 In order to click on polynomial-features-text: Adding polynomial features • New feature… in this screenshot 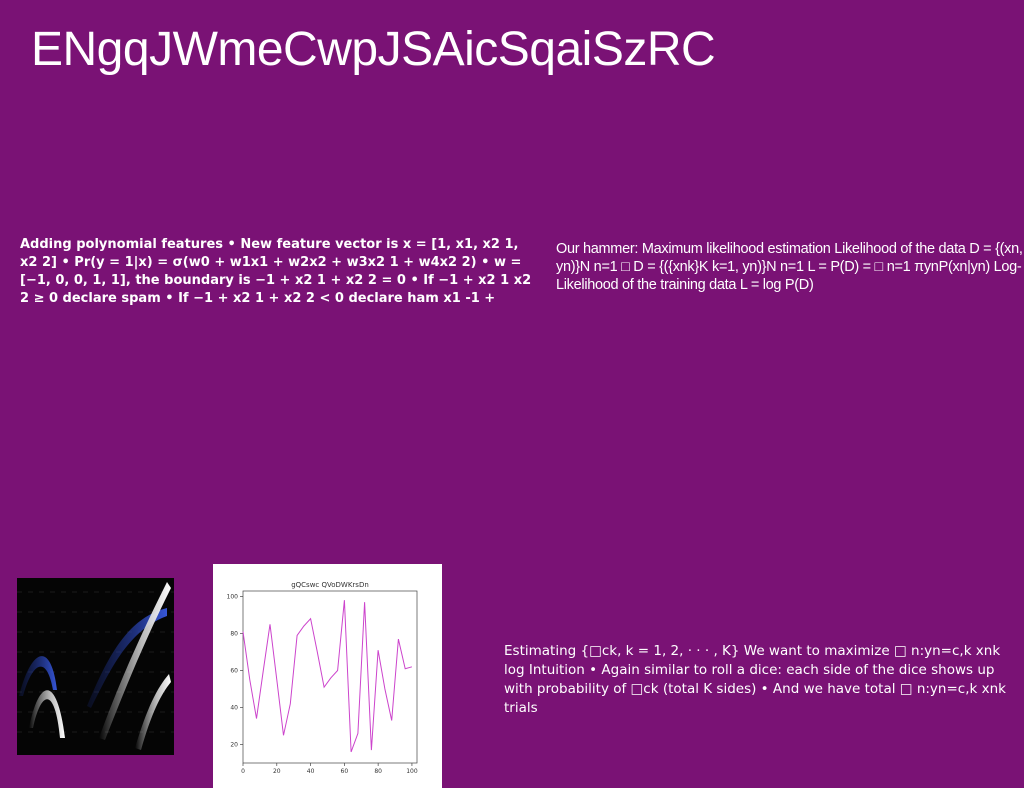, I will do `click(276, 271)`.